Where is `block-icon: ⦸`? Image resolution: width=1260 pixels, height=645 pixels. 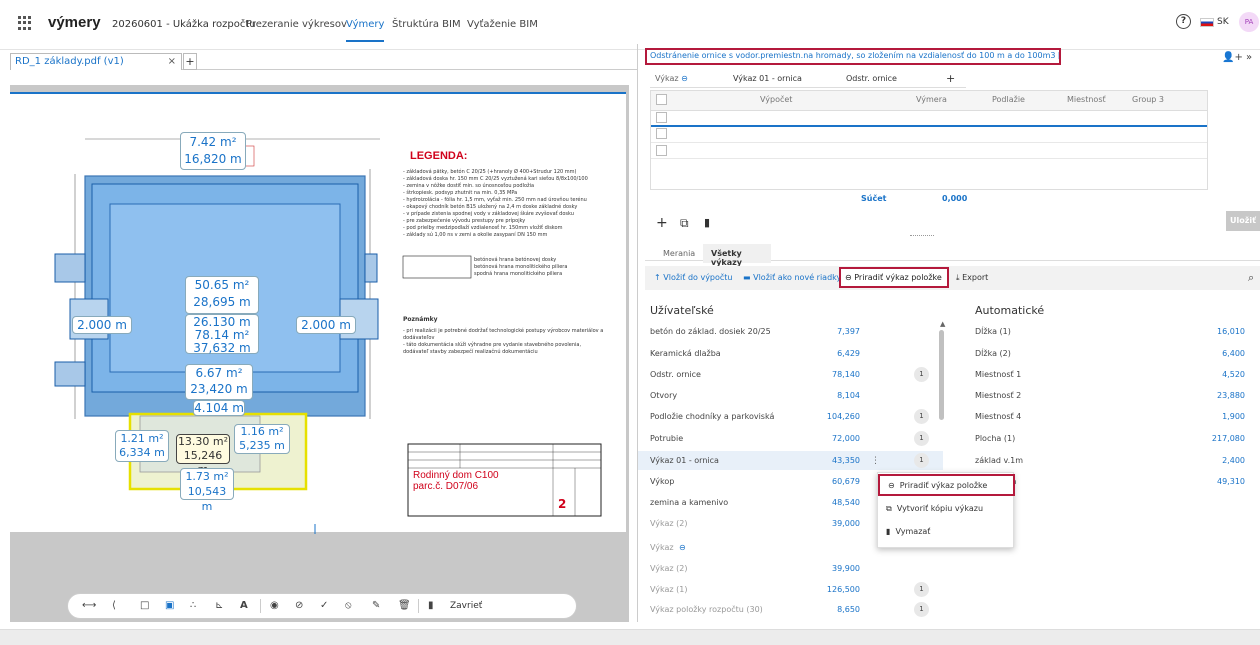
block-icon: ⦸ is located at coordinates (348, 605).